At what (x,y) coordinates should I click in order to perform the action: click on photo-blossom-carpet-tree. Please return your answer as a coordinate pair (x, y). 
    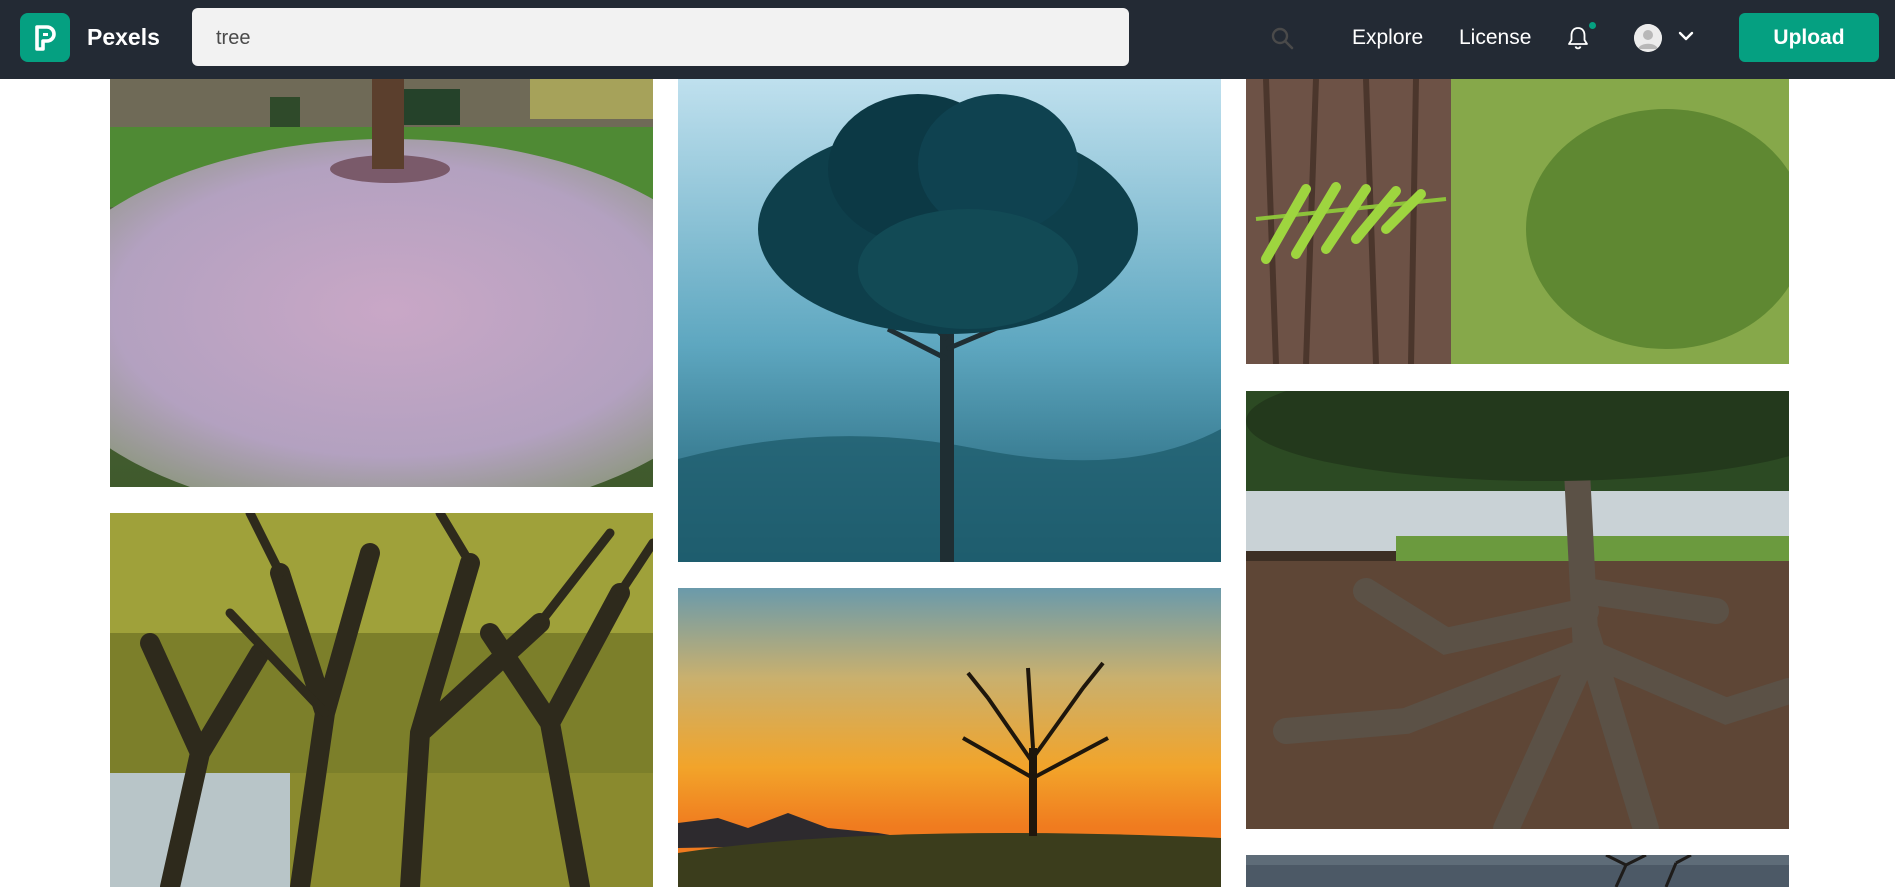
    Looking at the image, I should click on (381, 283).